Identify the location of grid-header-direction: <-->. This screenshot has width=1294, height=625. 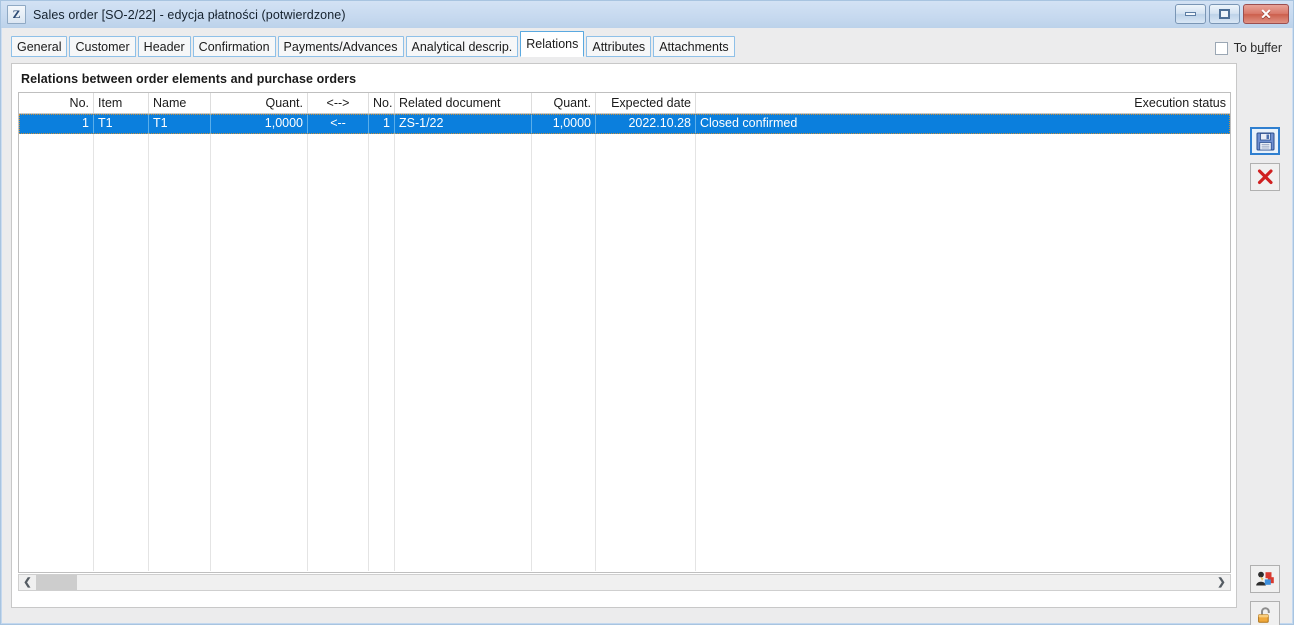
(338, 103).